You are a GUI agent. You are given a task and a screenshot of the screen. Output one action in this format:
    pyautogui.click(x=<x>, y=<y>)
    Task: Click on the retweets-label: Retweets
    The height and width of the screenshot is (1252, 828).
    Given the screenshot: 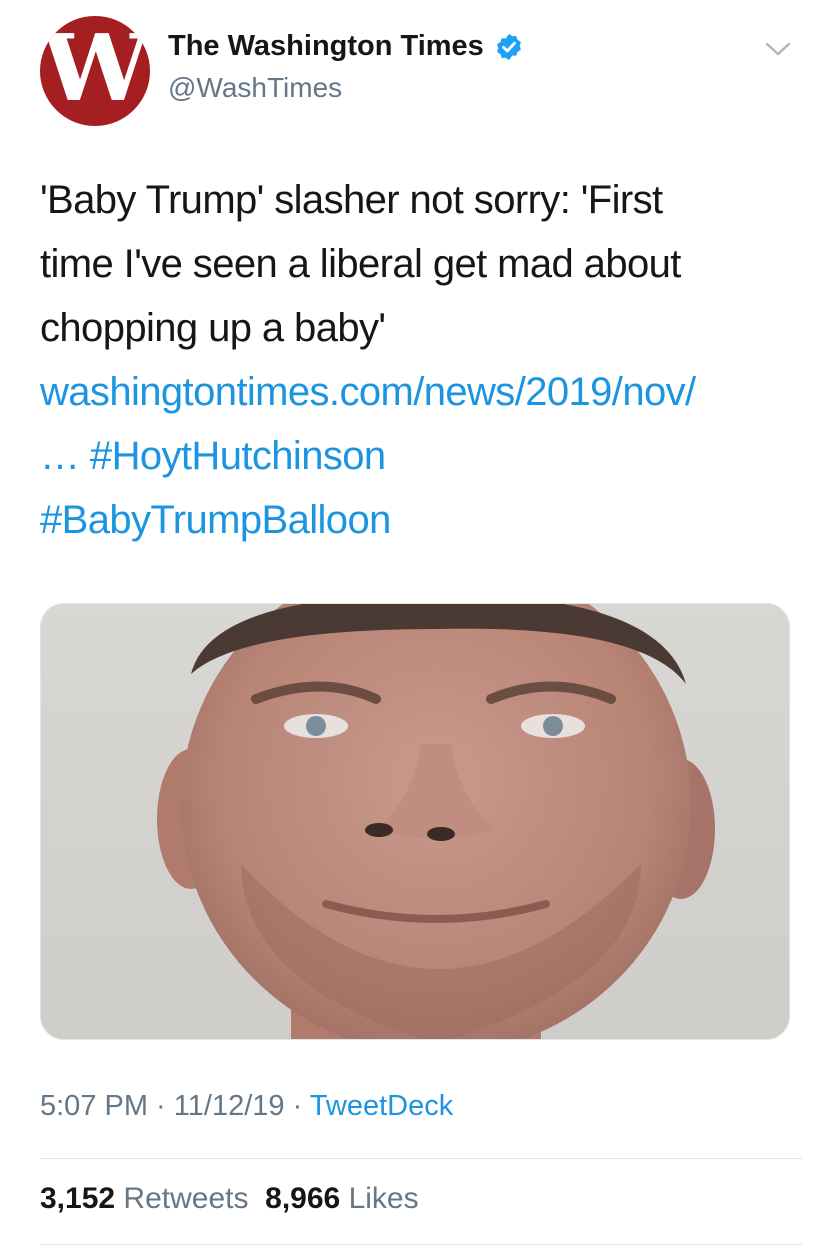 What is the action you would take?
    pyautogui.click(x=186, y=1198)
    